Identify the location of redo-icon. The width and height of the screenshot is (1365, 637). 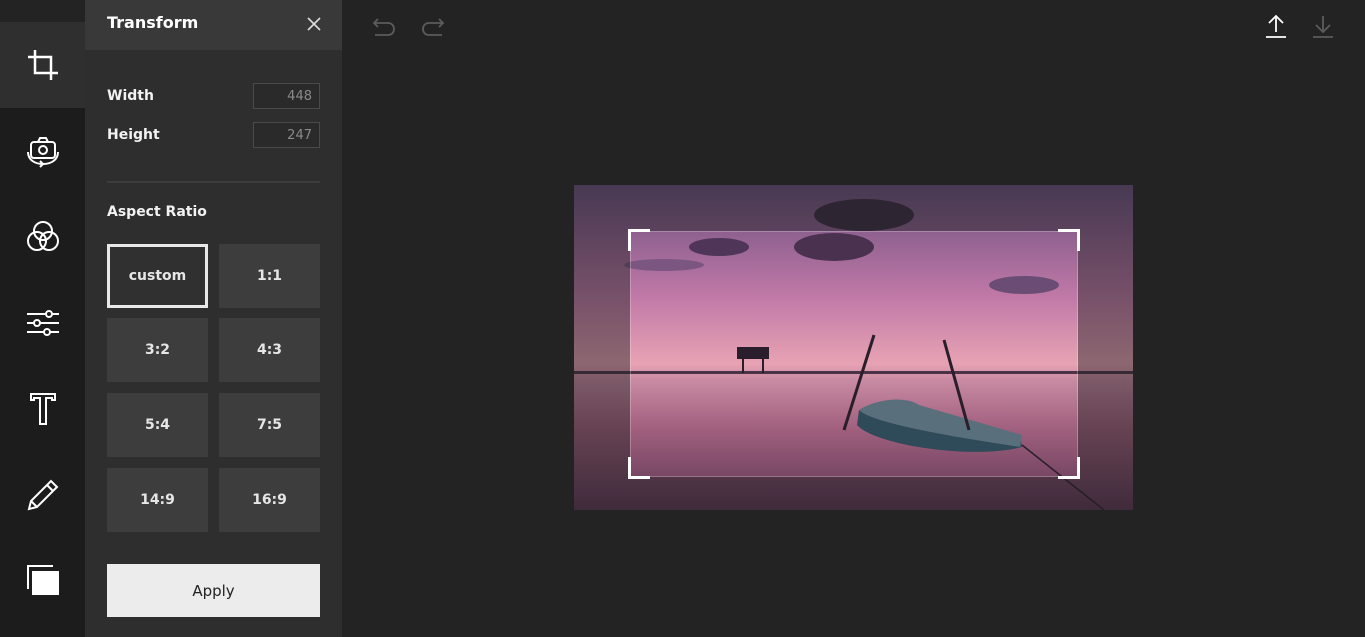
(433, 26).